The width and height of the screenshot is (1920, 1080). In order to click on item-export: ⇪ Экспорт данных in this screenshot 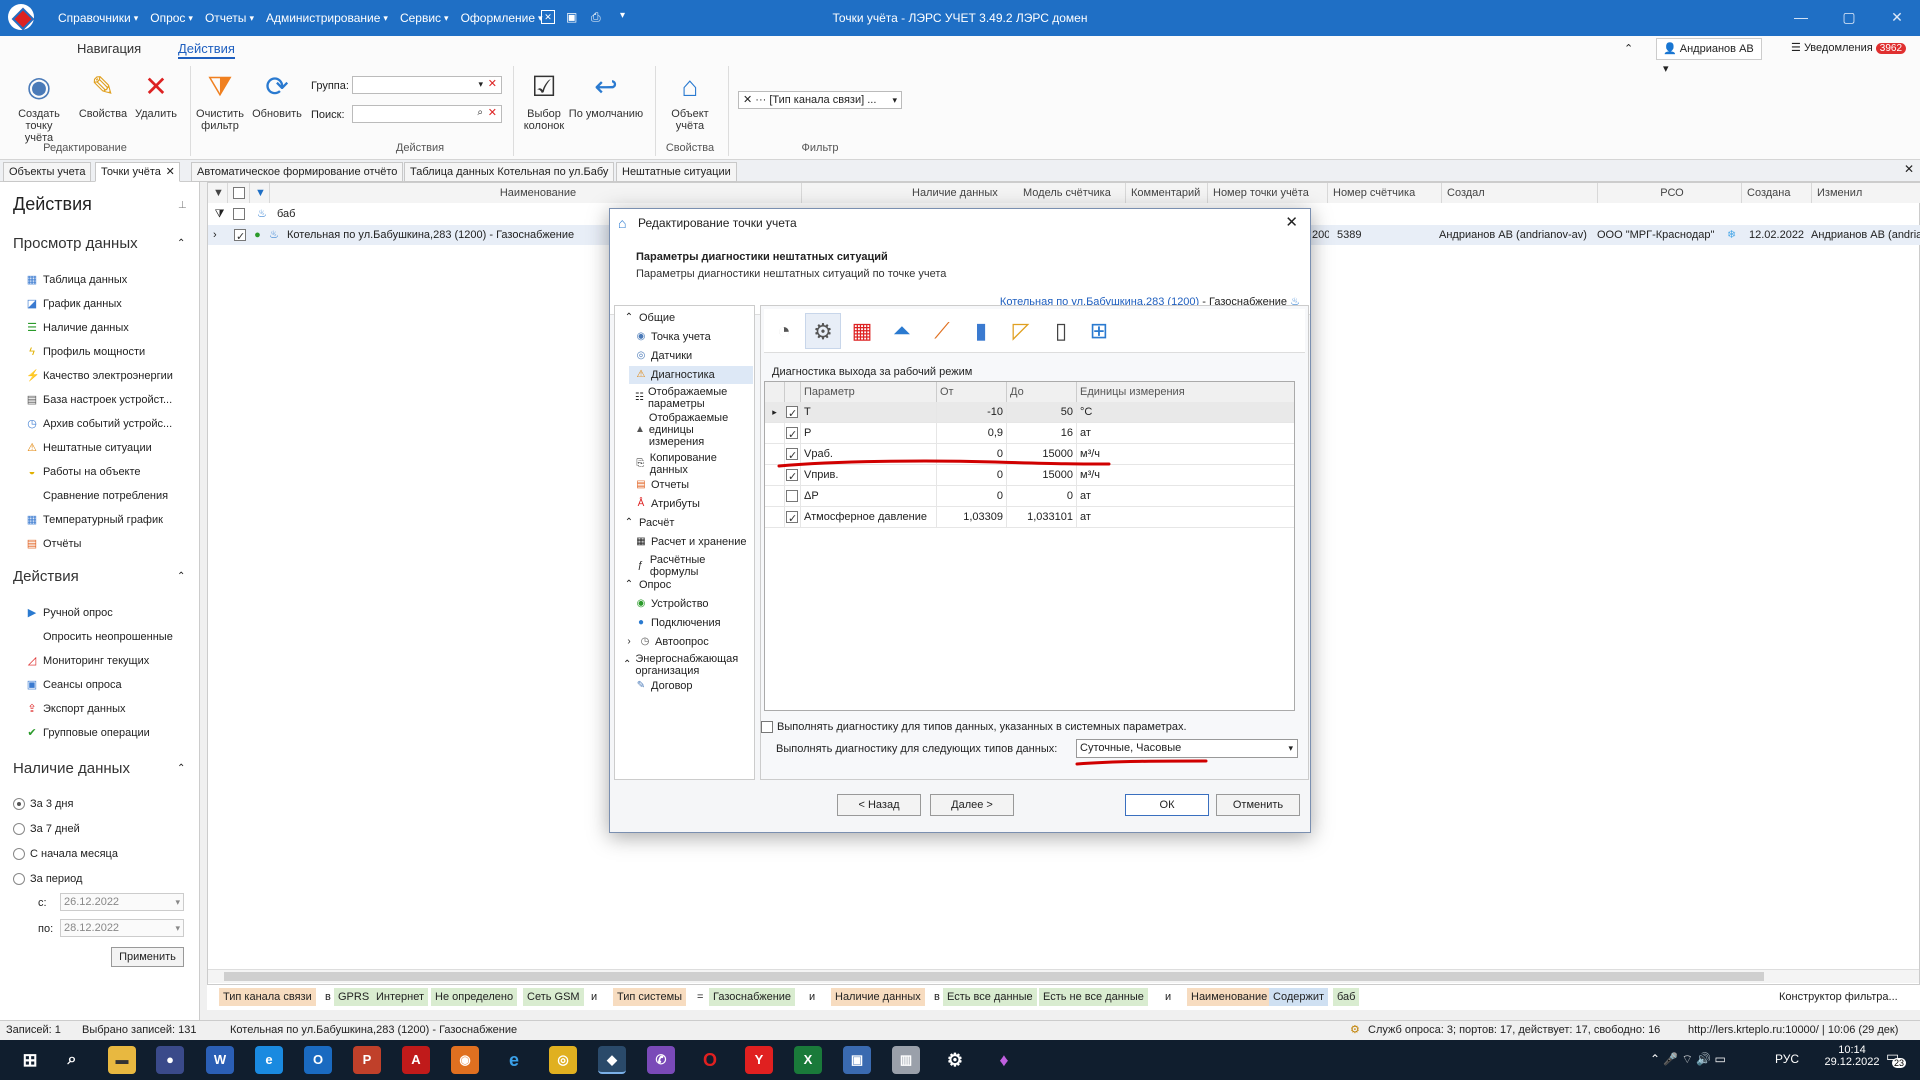, I will do `click(75, 709)`.